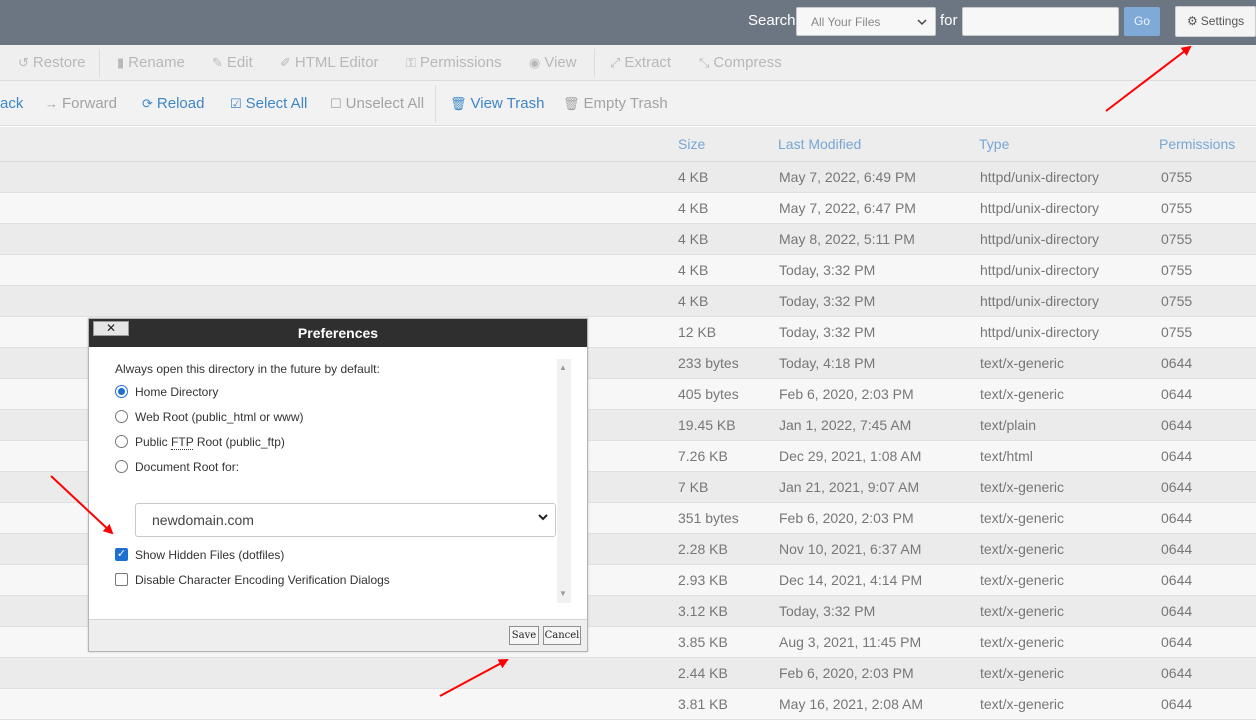  Describe the element at coordinates (385, 103) in the screenshot. I see `unselect-all-label: Unselect All` at that location.